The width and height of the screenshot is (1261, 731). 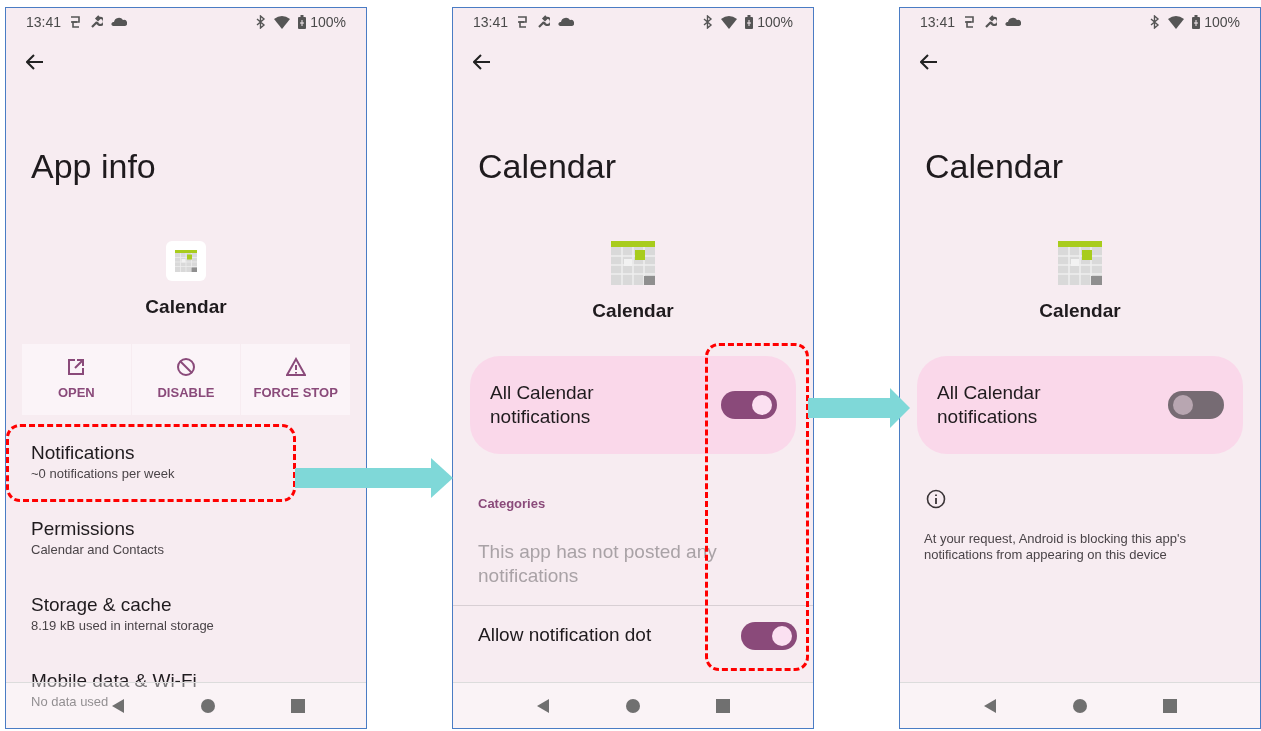 What do you see at coordinates (83, 529) in the screenshot?
I see `setting-title: Permissions` at bounding box center [83, 529].